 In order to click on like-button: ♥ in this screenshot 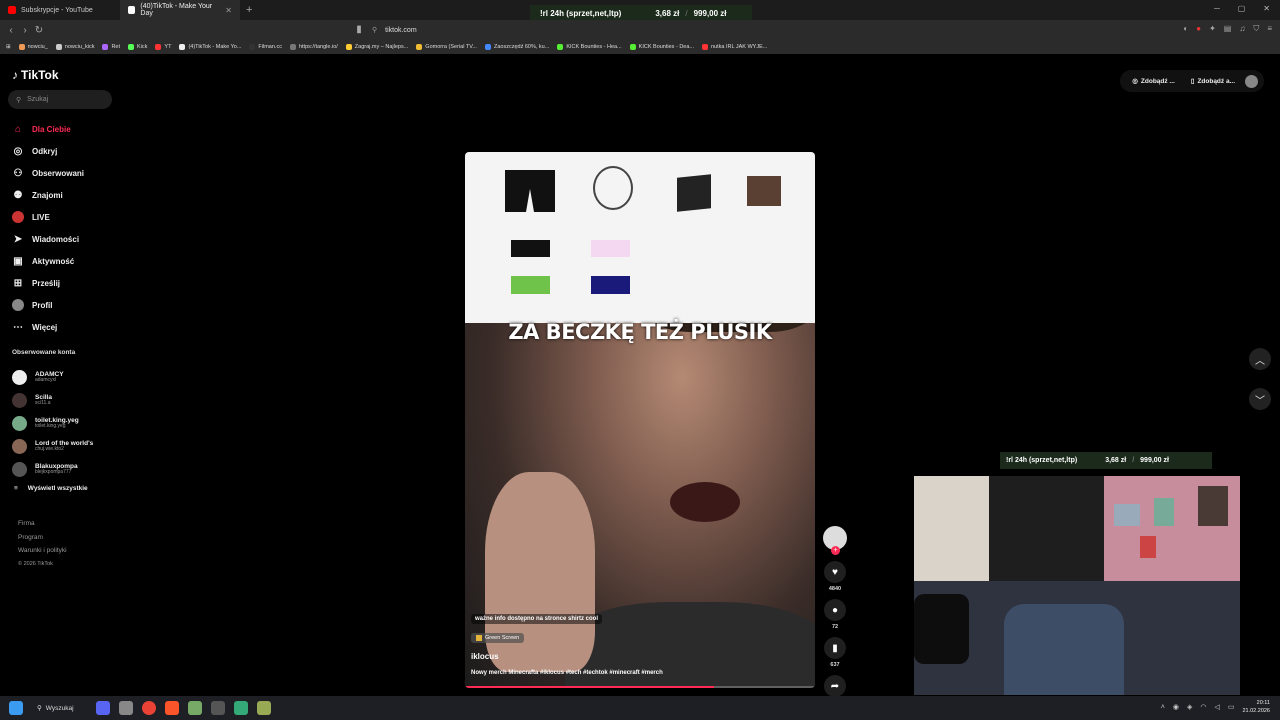, I will do `click(835, 572)`.